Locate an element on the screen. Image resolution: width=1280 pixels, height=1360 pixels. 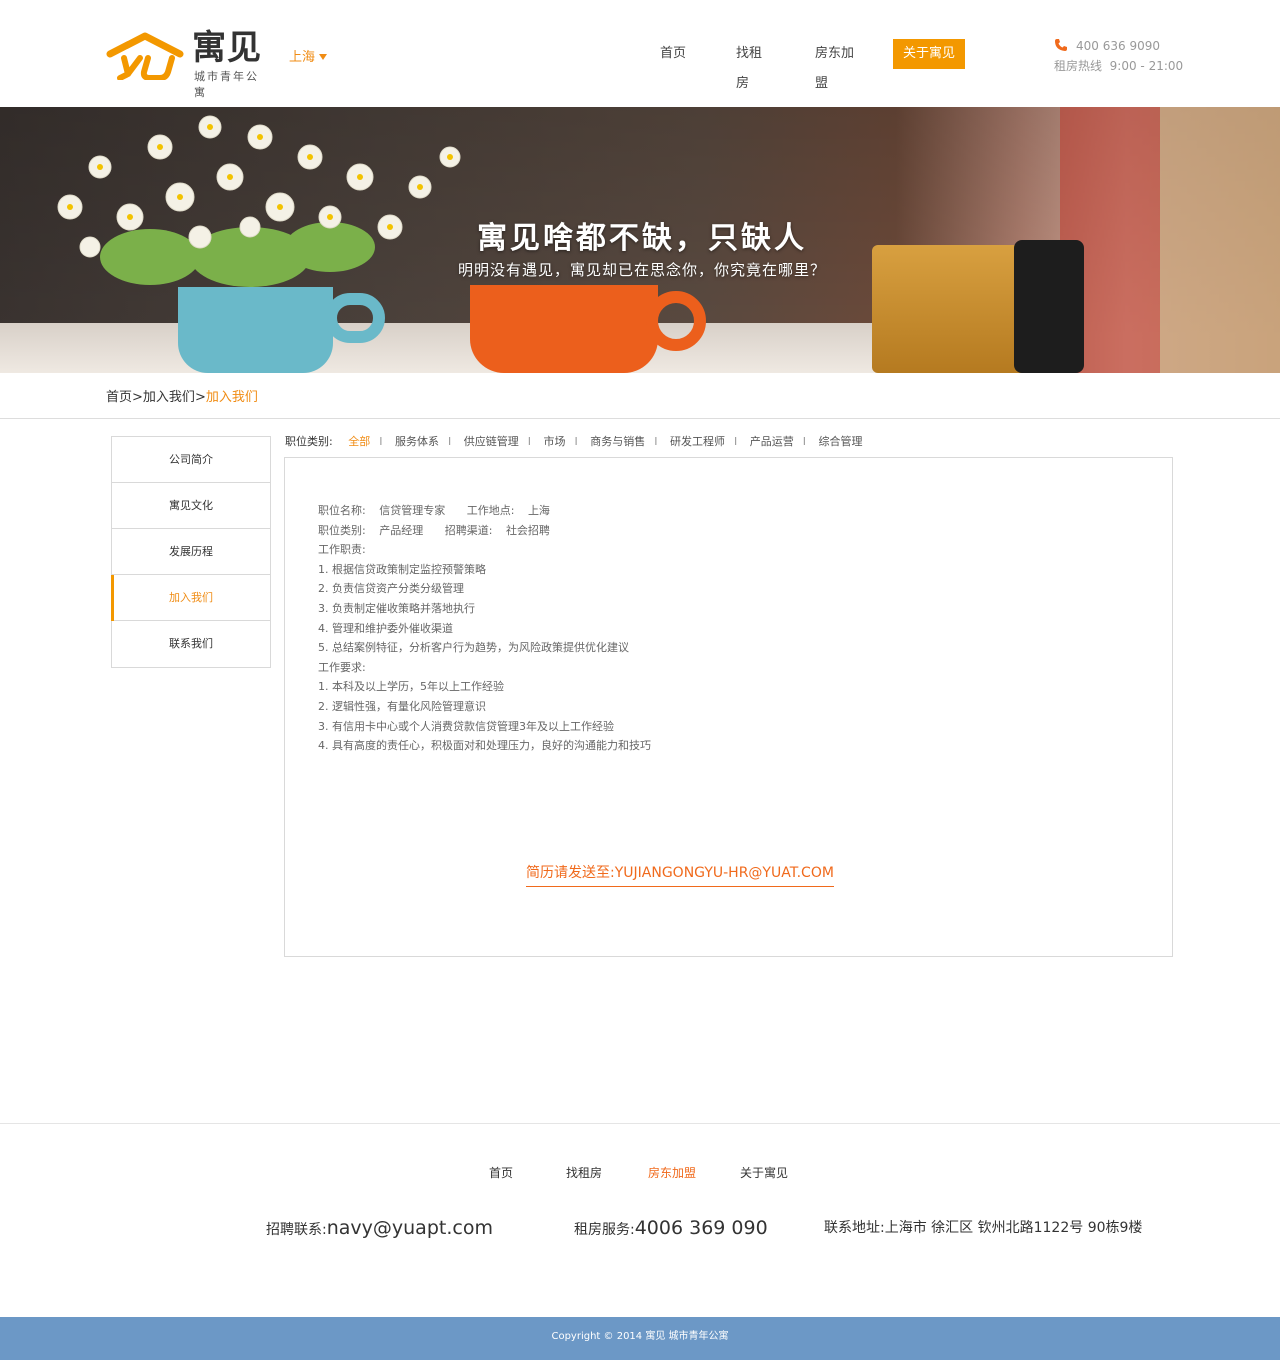
breadcrumb-current: 加入我们 is located at coordinates (231, 397).